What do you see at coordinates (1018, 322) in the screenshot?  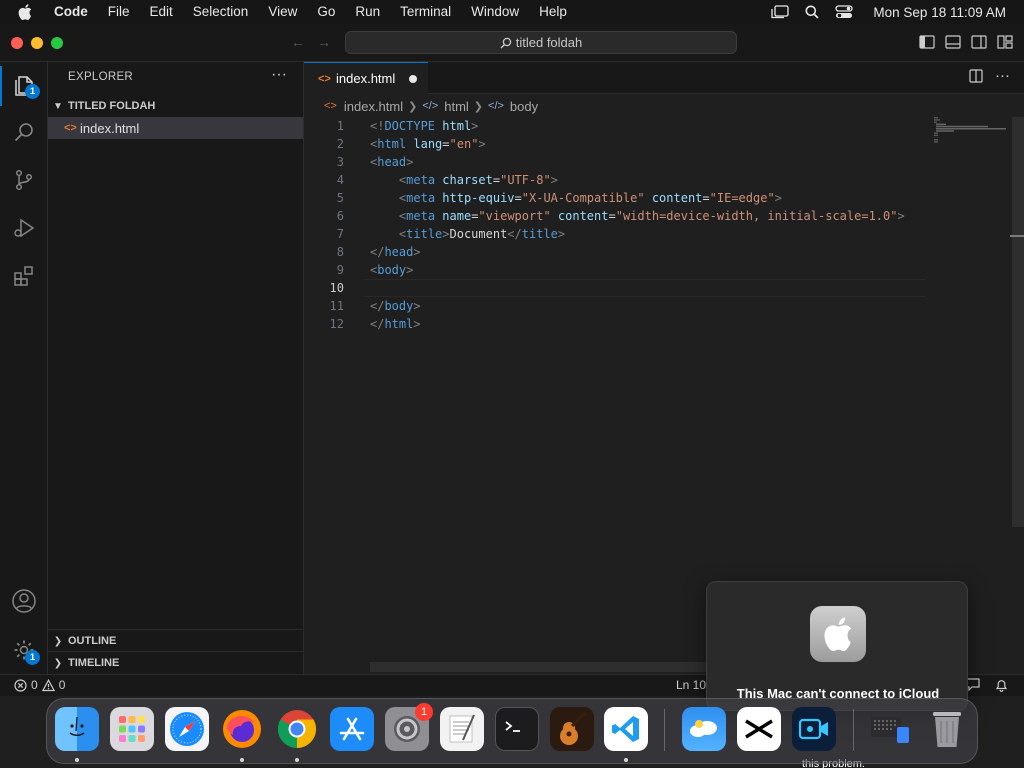 I see `scrollbar-thumb` at bounding box center [1018, 322].